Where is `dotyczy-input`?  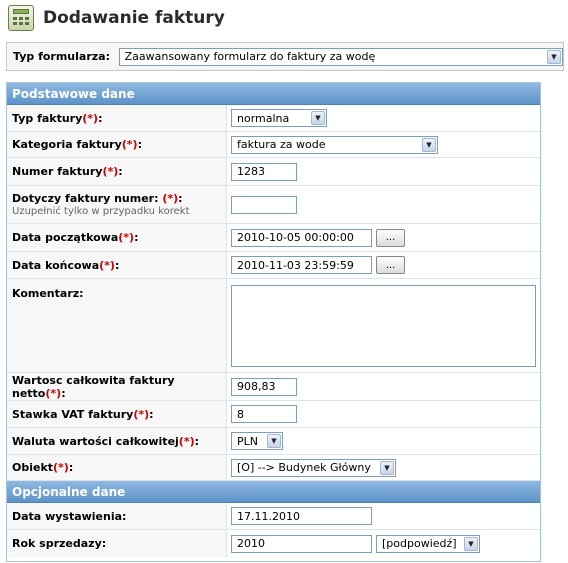
dotyczy-input is located at coordinates (264, 204).